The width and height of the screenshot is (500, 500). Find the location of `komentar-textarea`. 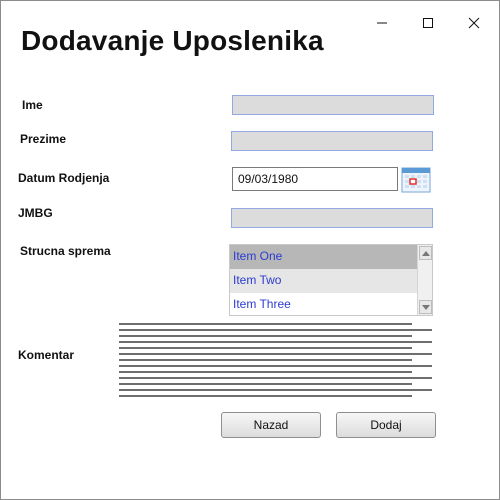

komentar-textarea is located at coordinates (276, 360).